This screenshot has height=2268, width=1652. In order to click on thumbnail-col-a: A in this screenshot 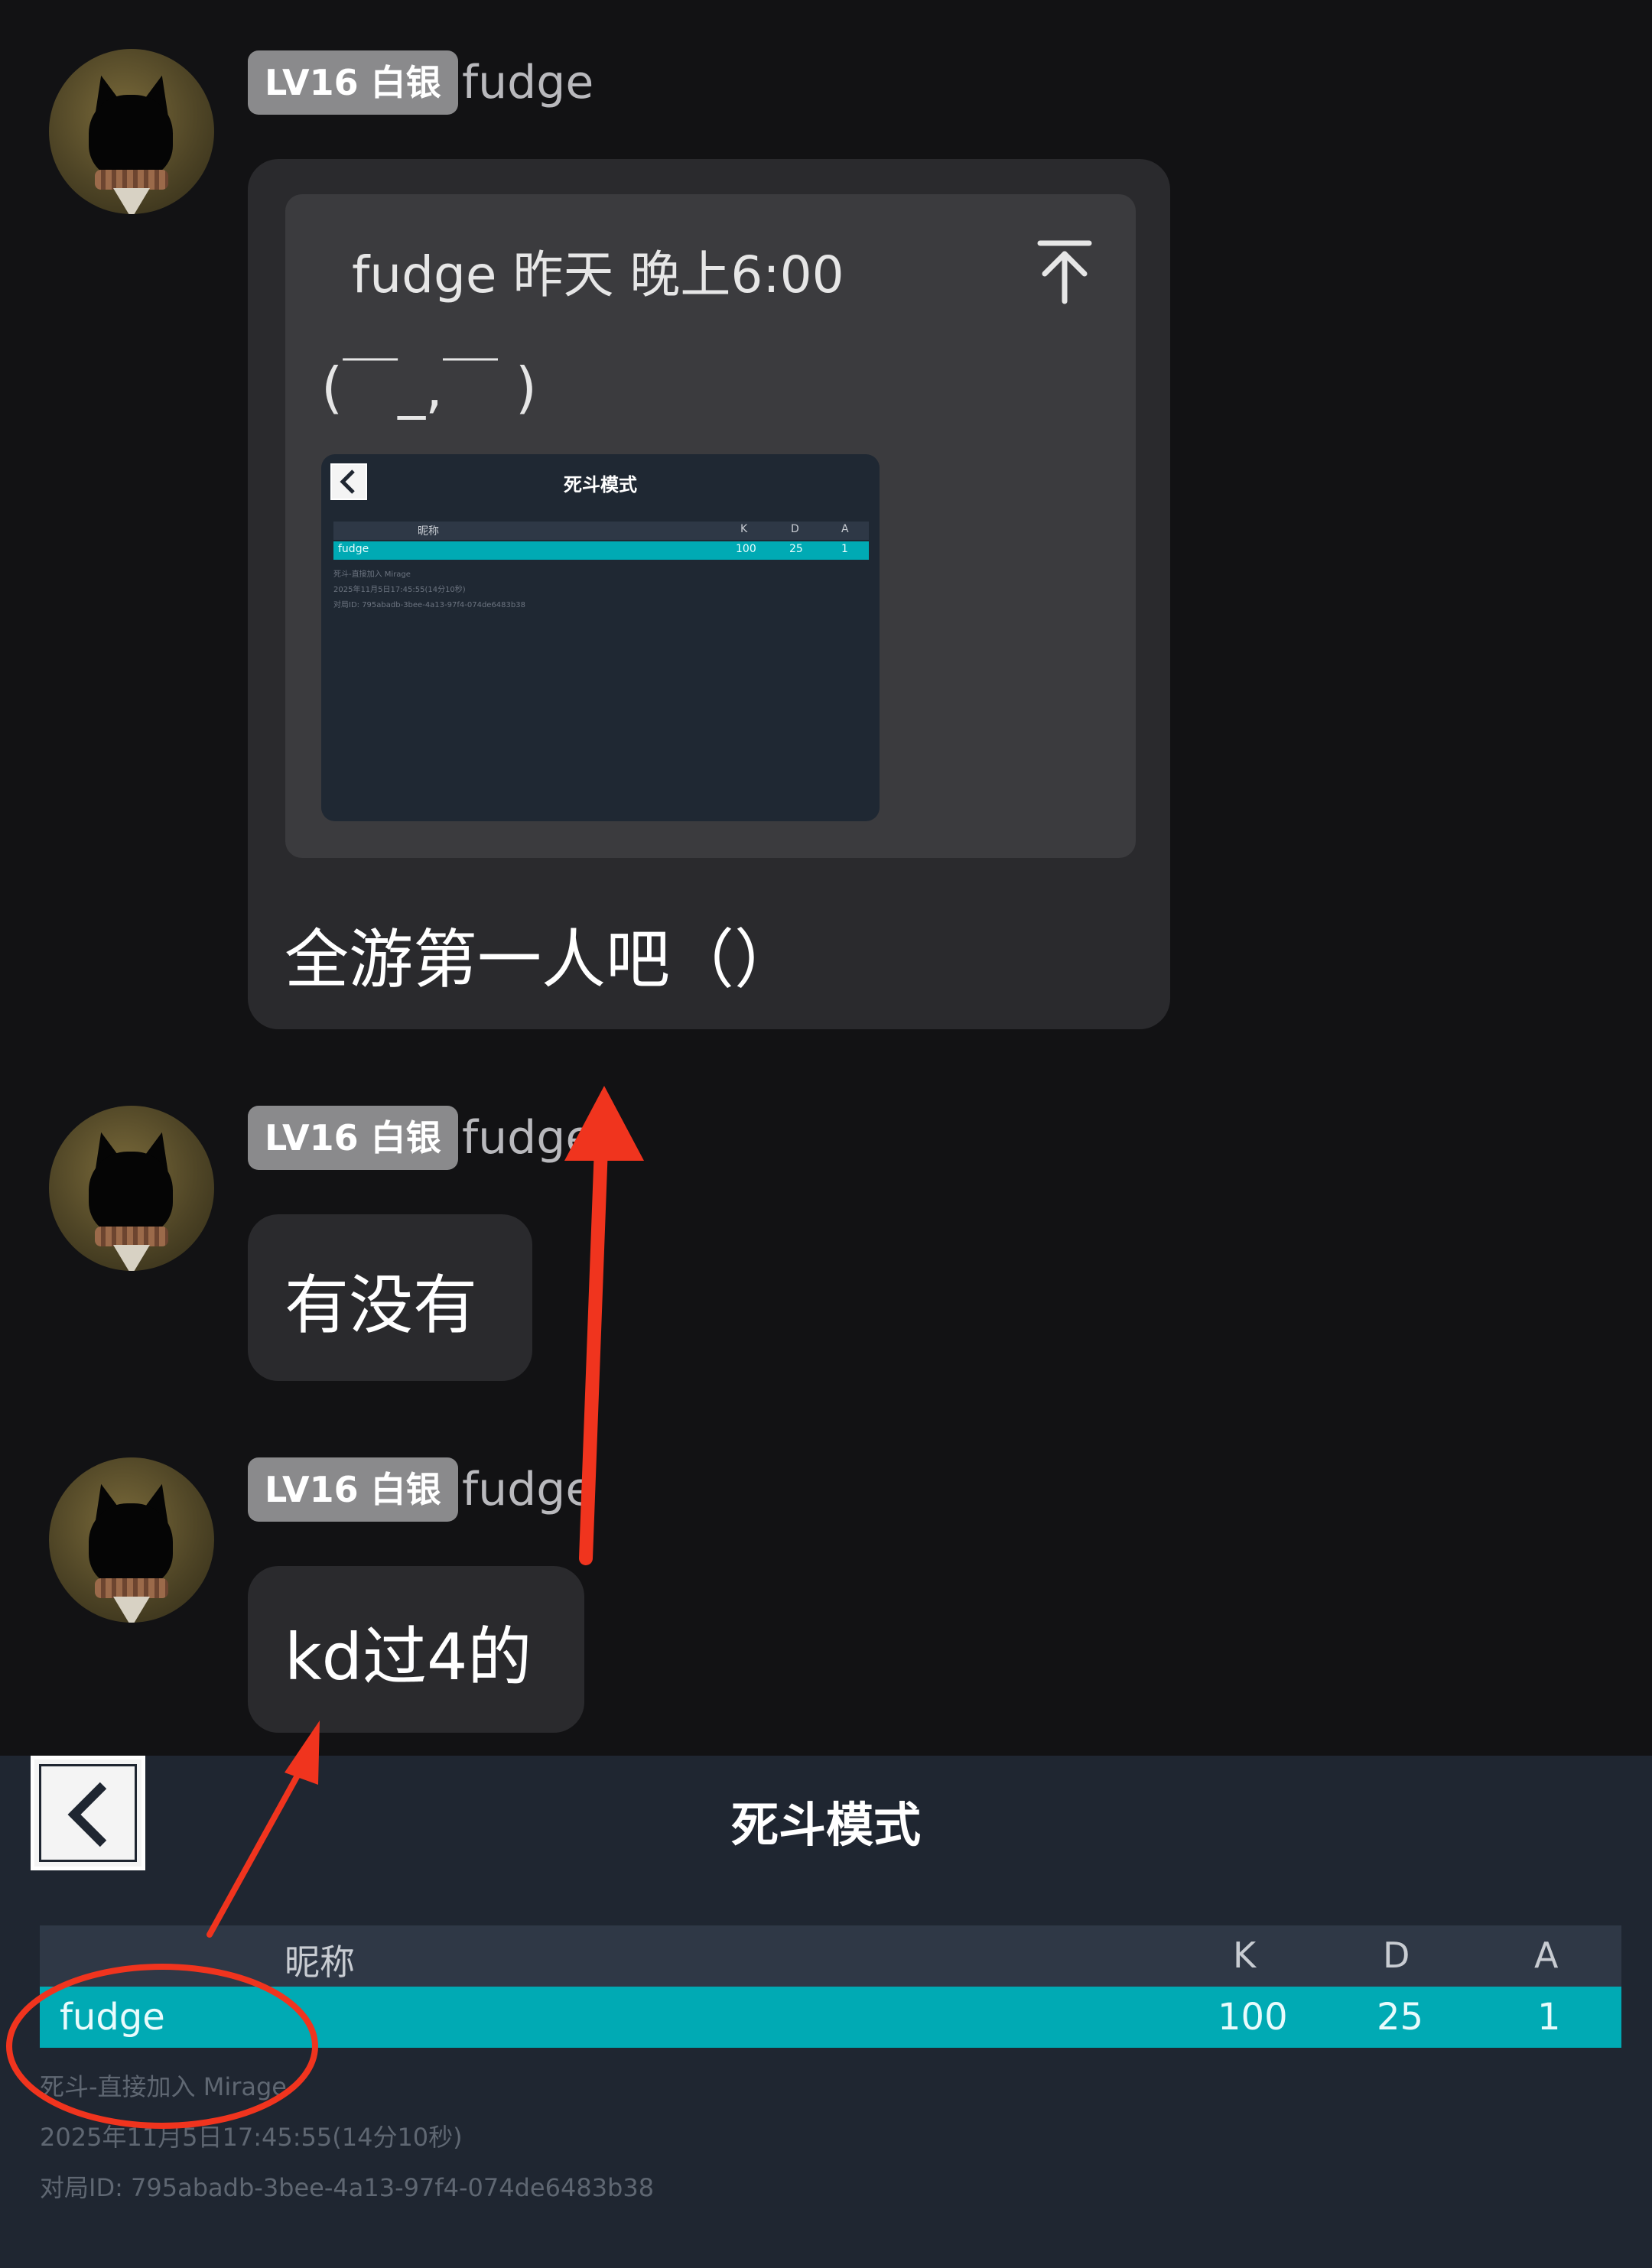, I will do `click(845, 529)`.